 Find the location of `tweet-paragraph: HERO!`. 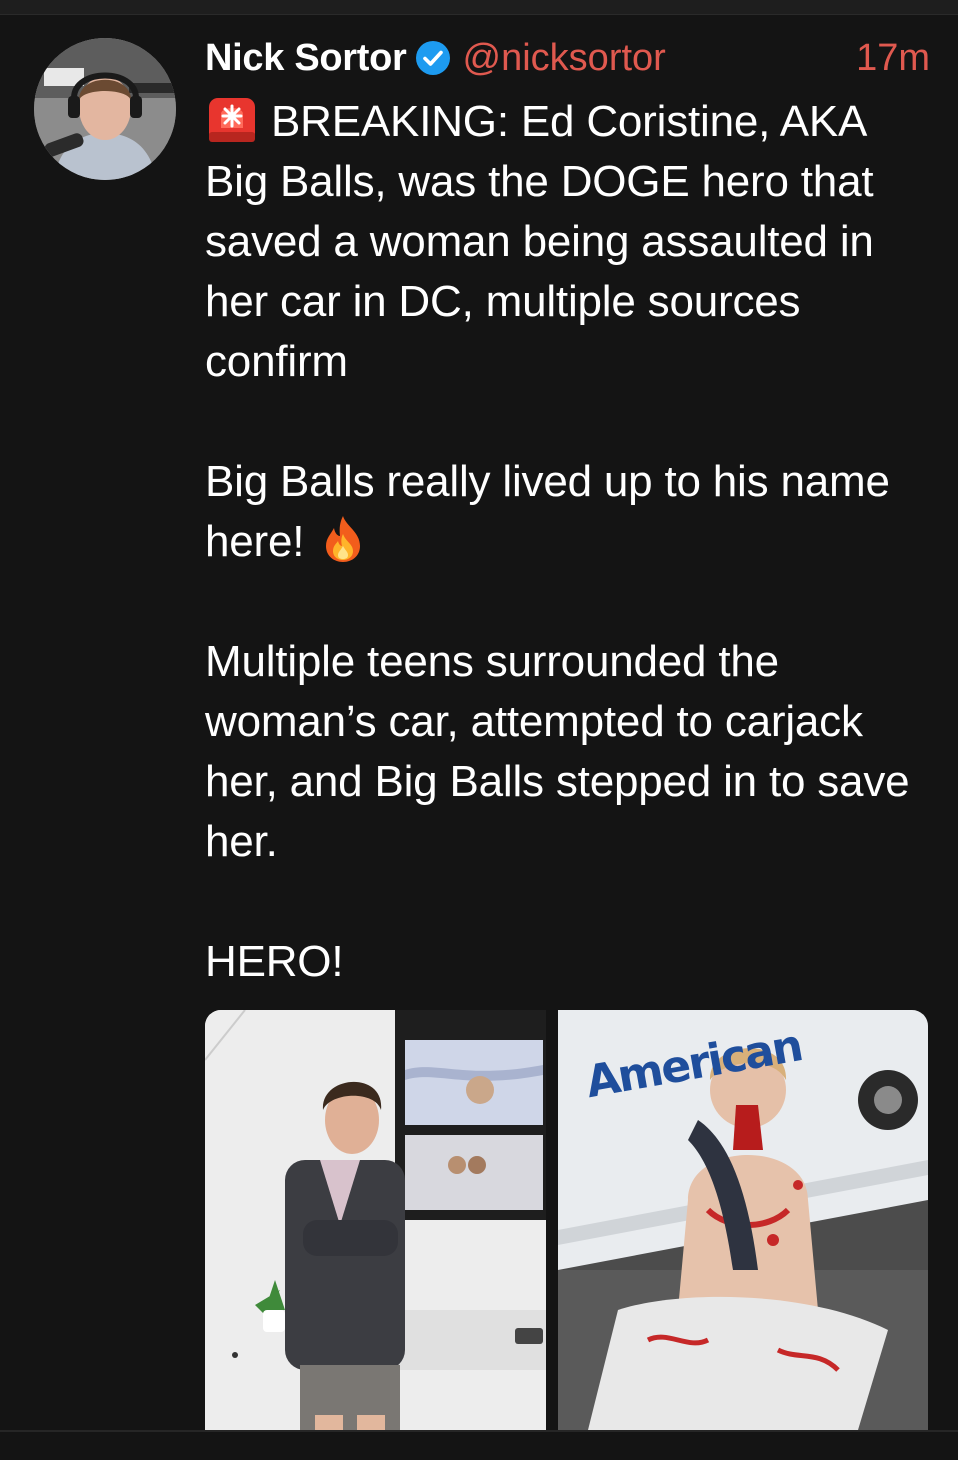

tweet-paragraph: HERO! is located at coordinates (565, 962).